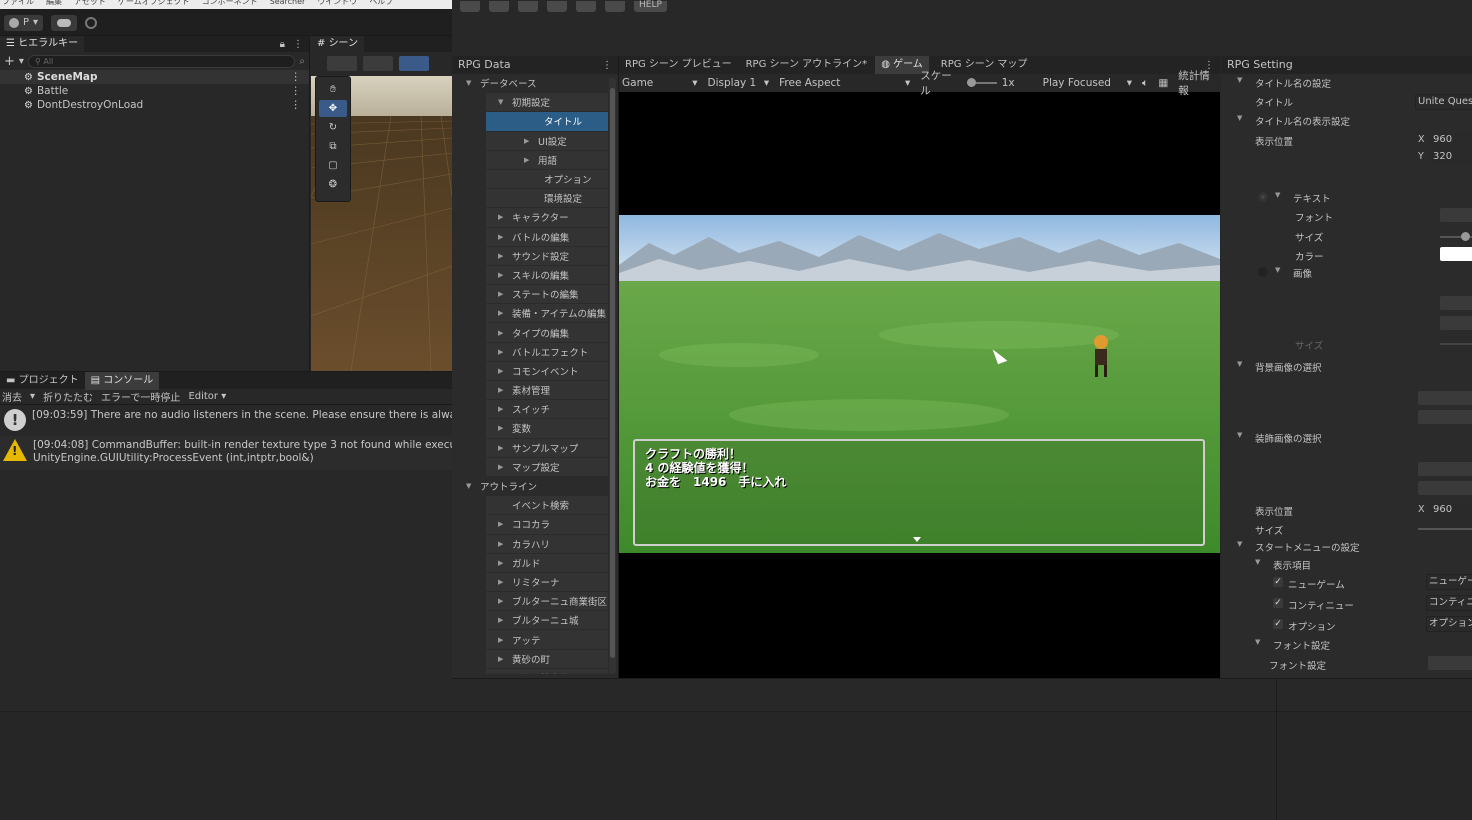 This screenshot has width=1472, height=820. Describe the element at coordinates (42, 44) in the screenshot. I see `tab-hierarchy: ☰ ヒエラルキー` at that location.